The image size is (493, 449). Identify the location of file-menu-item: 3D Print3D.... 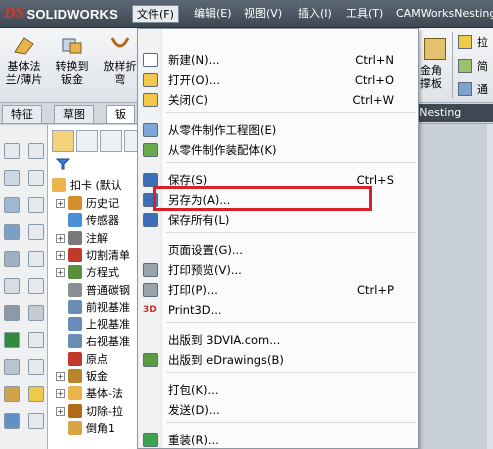
(278, 310).